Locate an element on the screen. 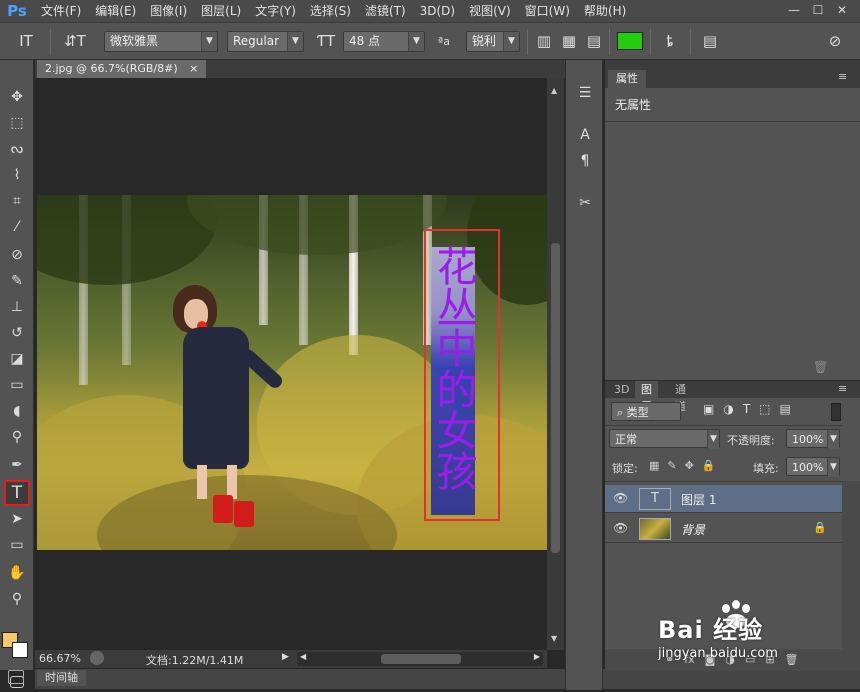 The width and height of the screenshot is (860, 692). marquee-tool-icon: ⬚ is located at coordinates (17, 123).